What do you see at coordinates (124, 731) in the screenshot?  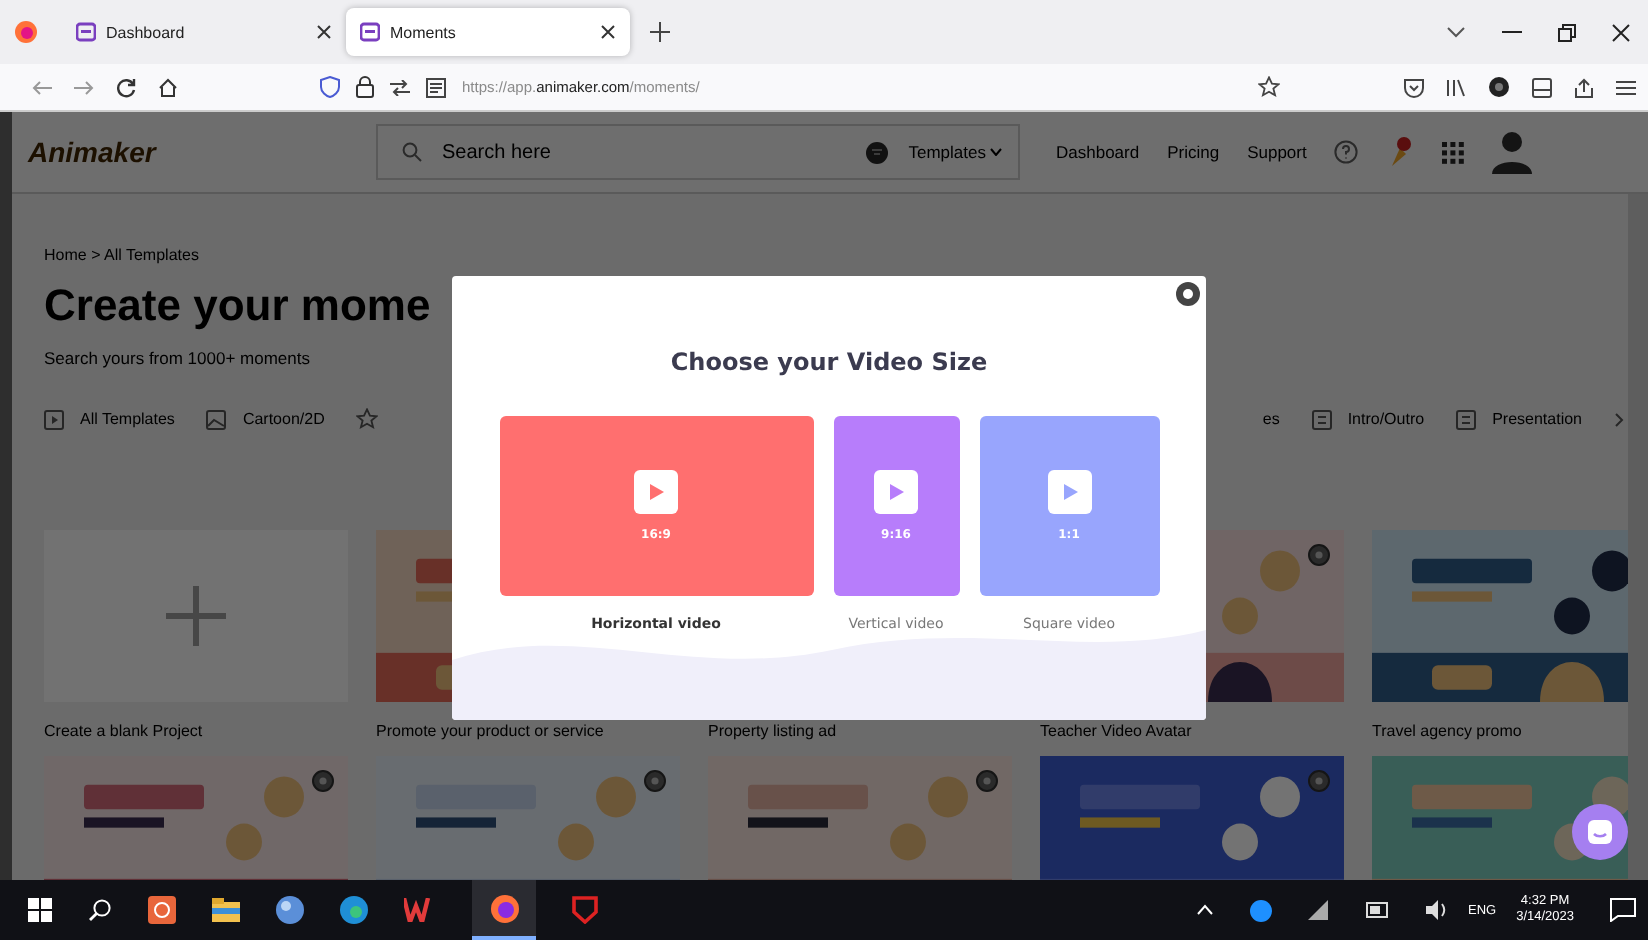 I see `card-caption: Create a blank Project` at bounding box center [124, 731].